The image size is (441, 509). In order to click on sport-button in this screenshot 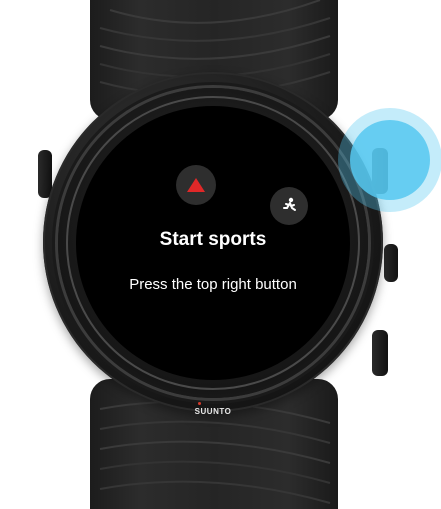, I will do `click(289, 206)`.